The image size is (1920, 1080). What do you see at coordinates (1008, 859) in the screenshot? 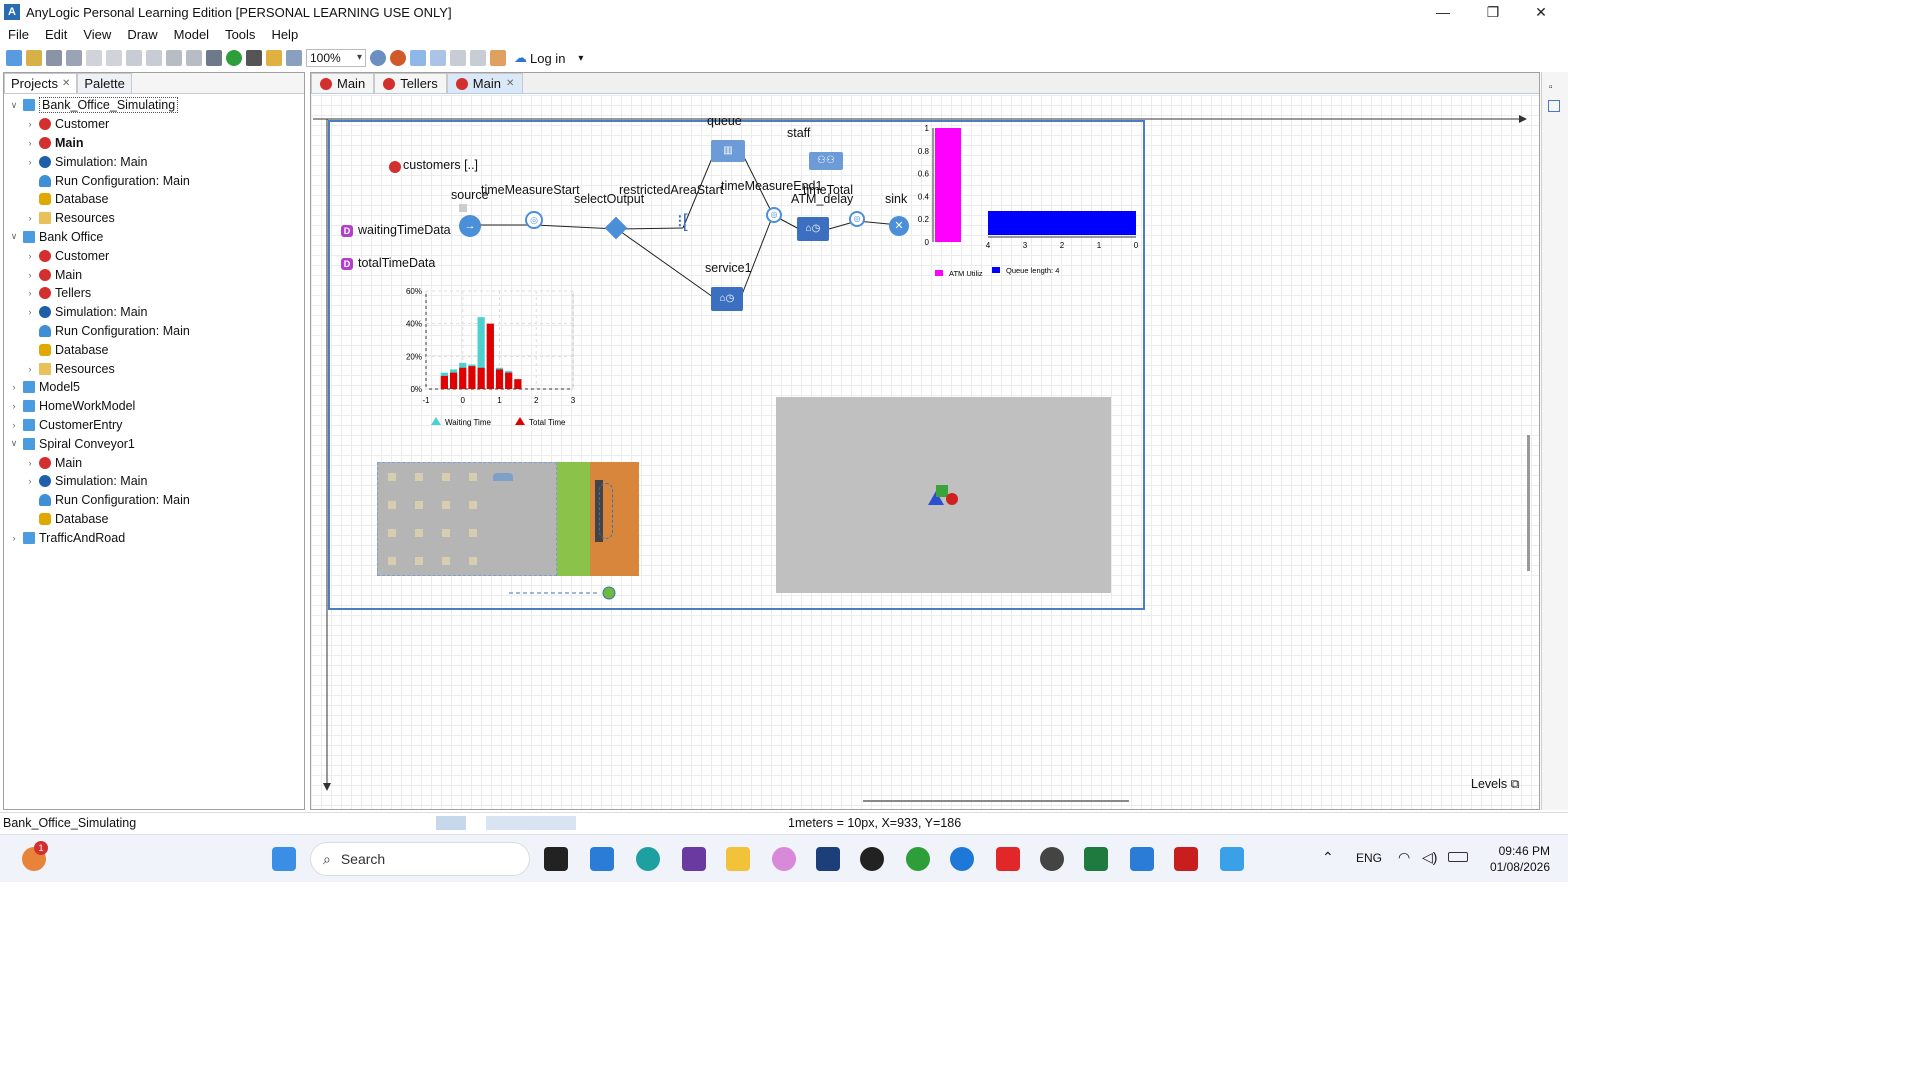
I see `anydesk-icon` at bounding box center [1008, 859].